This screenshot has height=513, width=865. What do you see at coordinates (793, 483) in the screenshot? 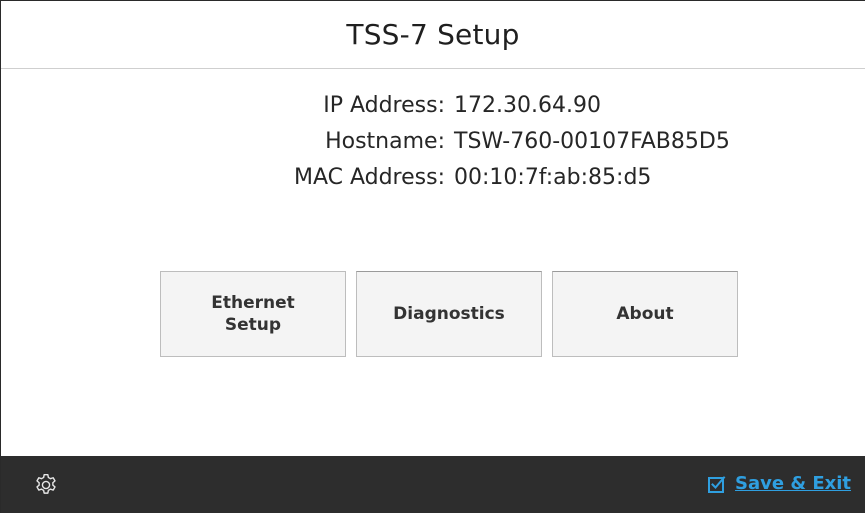
I see `save-exit-label: Save & Exit` at bounding box center [793, 483].